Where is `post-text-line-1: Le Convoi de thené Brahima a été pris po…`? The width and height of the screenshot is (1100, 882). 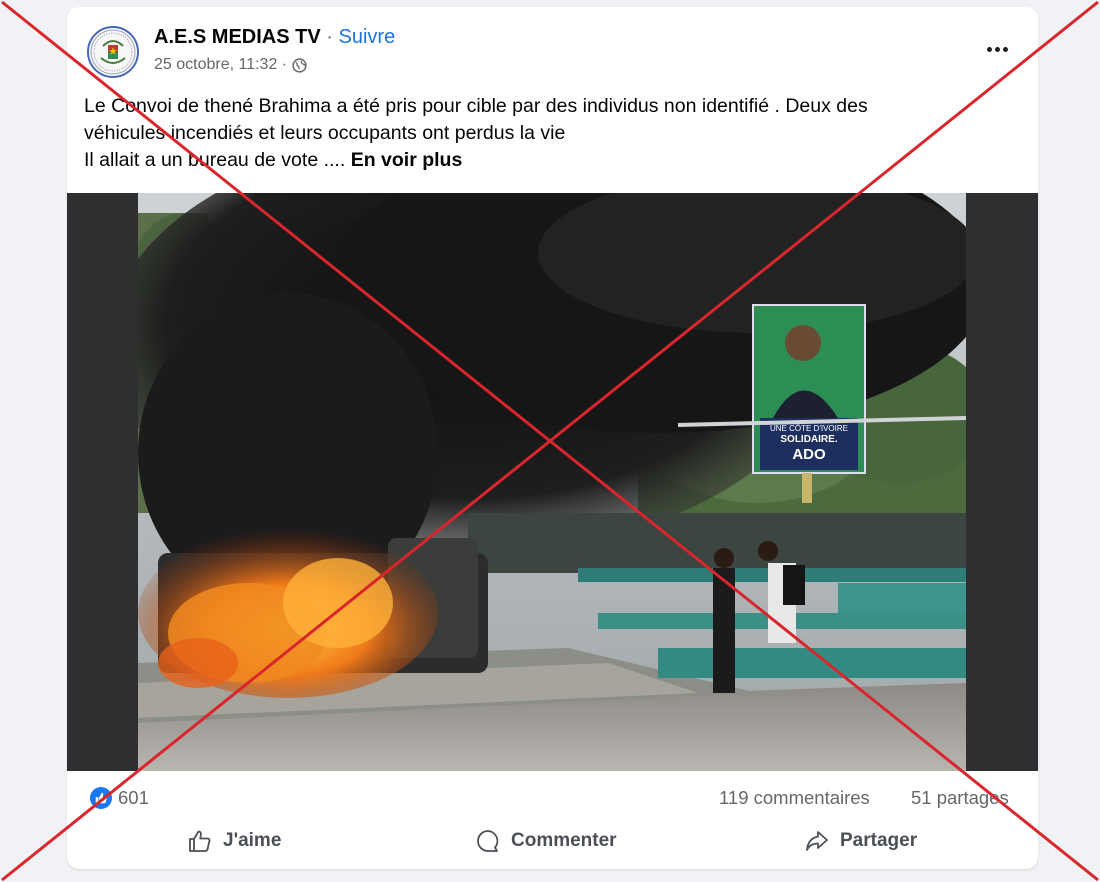
post-text-line-1: Le Convoi de thené Brahima a été pris po… is located at coordinates (476, 106).